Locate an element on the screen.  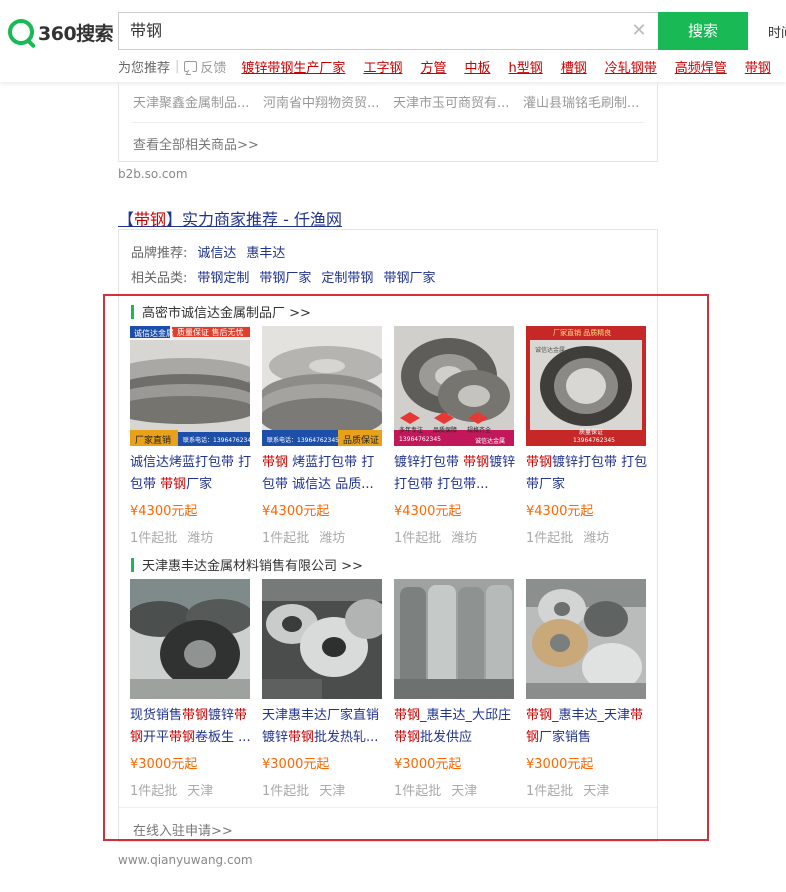
site-logo: 360搜索 is located at coordinates (61, 32).